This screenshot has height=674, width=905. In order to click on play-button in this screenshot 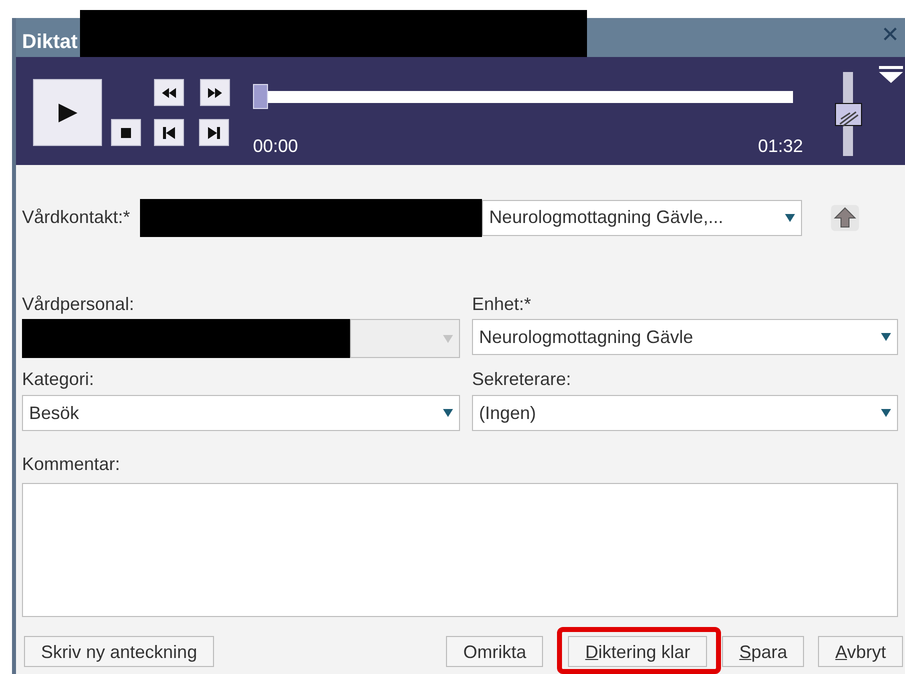, I will do `click(67, 112)`.